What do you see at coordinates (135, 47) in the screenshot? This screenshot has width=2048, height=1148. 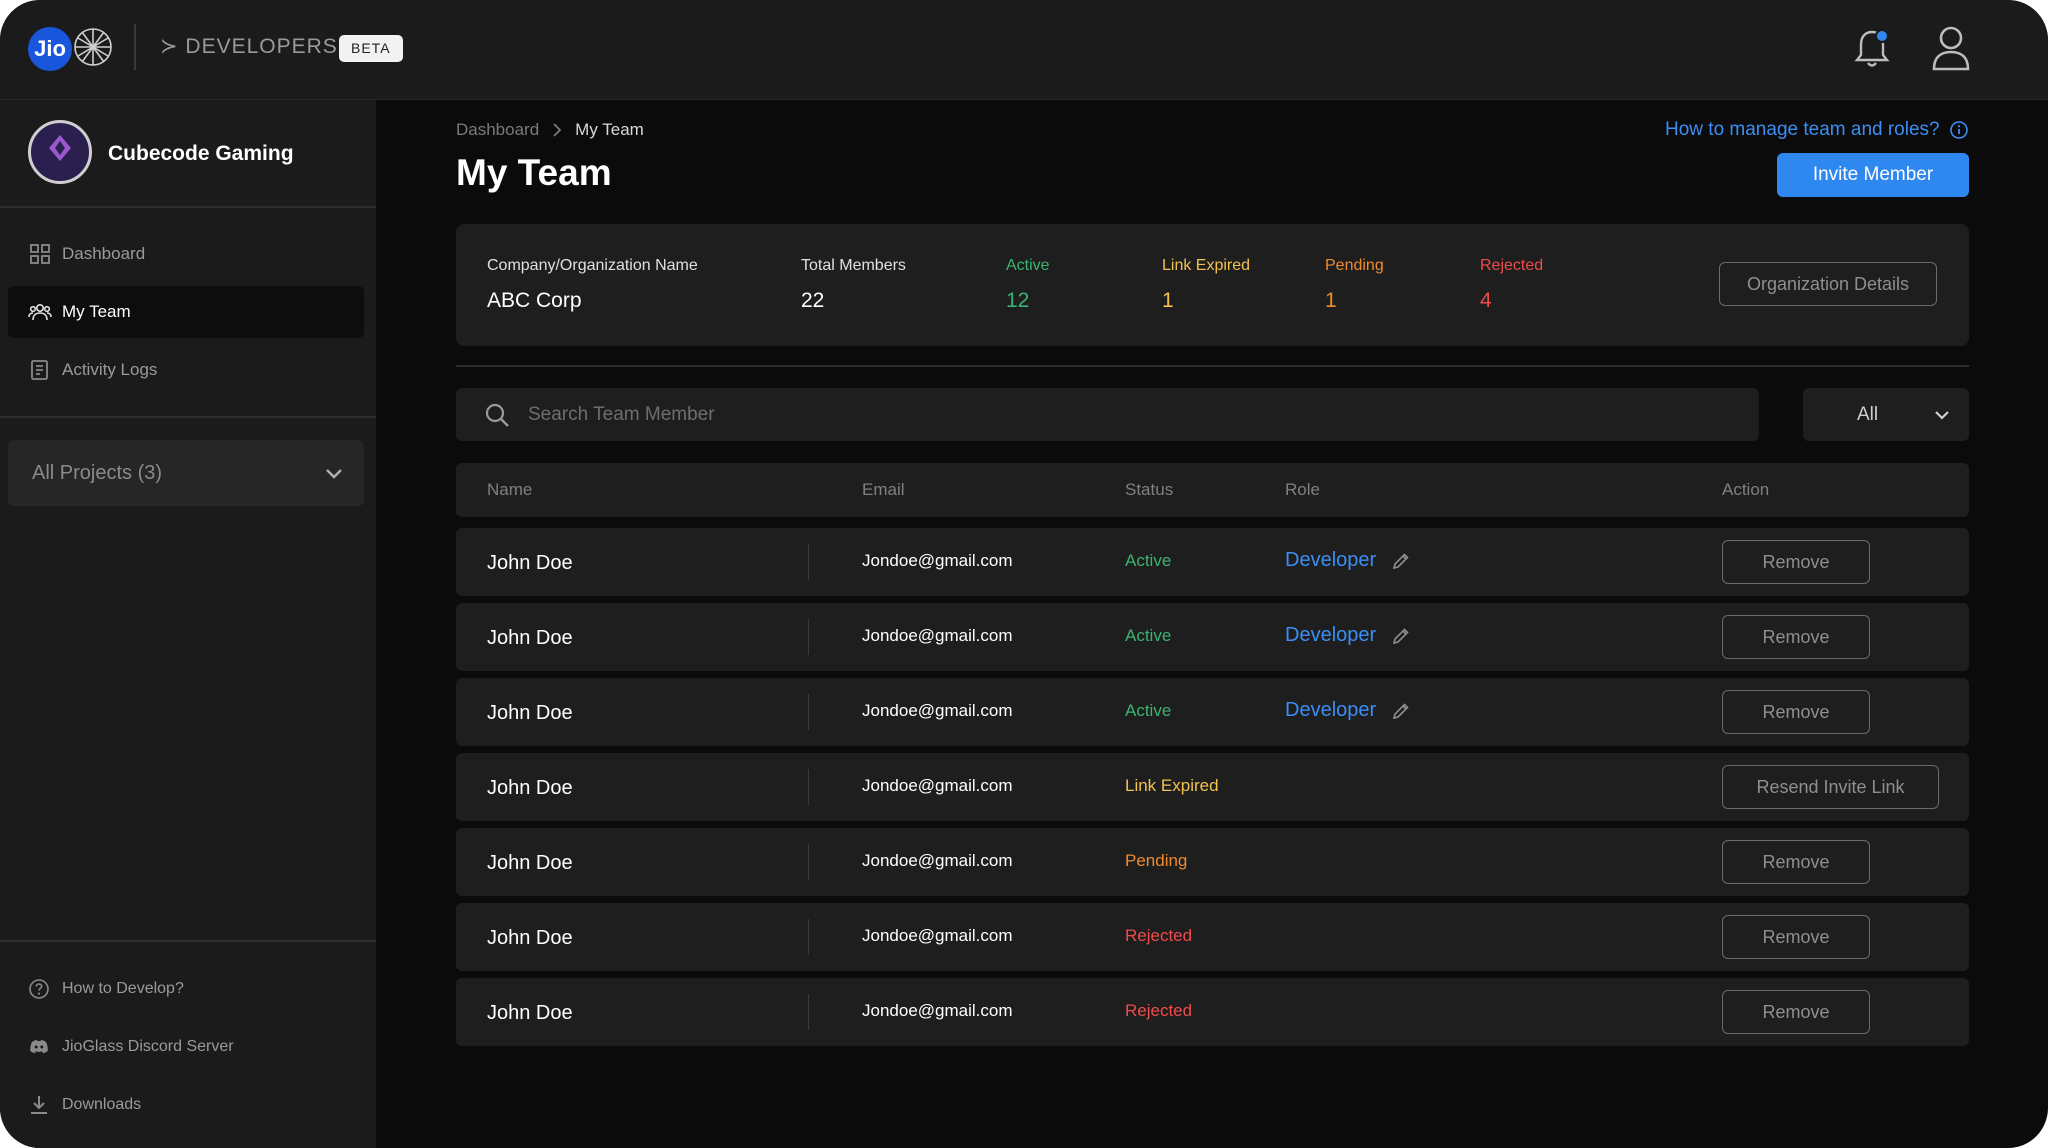 I see `topbar-divider` at bounding box center [135, 47].